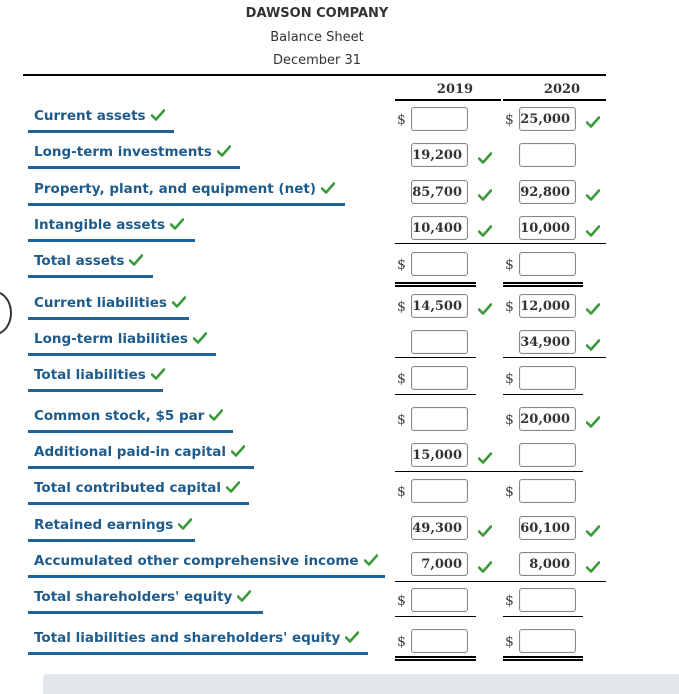 This screenshot has height=694, width=679. I want to click on company-name: DAWSON COMPANY, so click(317, 13).